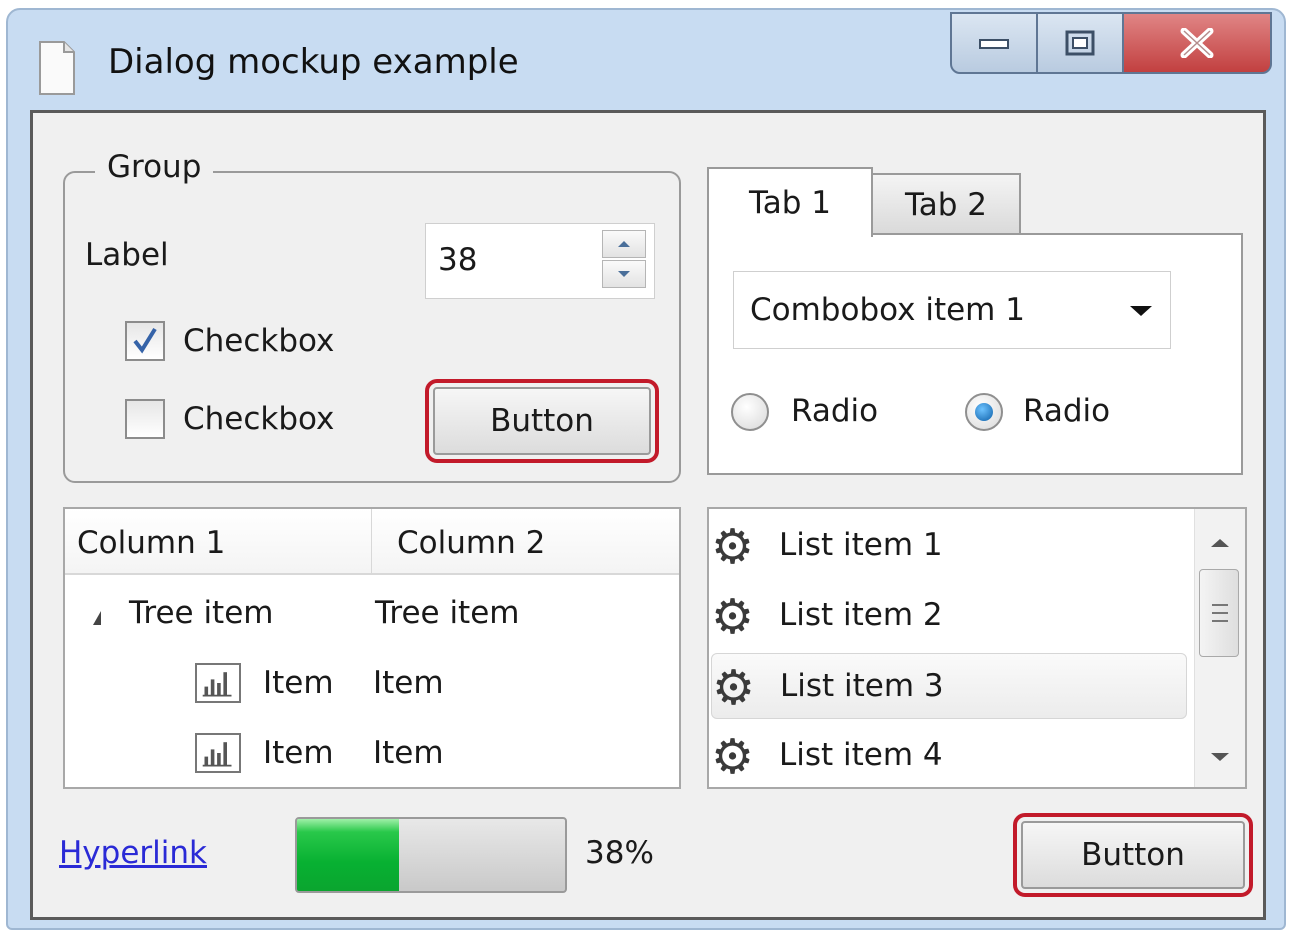  What do you see at coordinates (258, 419) in the screenshot?
I see `checkbox-2-label: Checkbox` at bounding box center [258, 419].